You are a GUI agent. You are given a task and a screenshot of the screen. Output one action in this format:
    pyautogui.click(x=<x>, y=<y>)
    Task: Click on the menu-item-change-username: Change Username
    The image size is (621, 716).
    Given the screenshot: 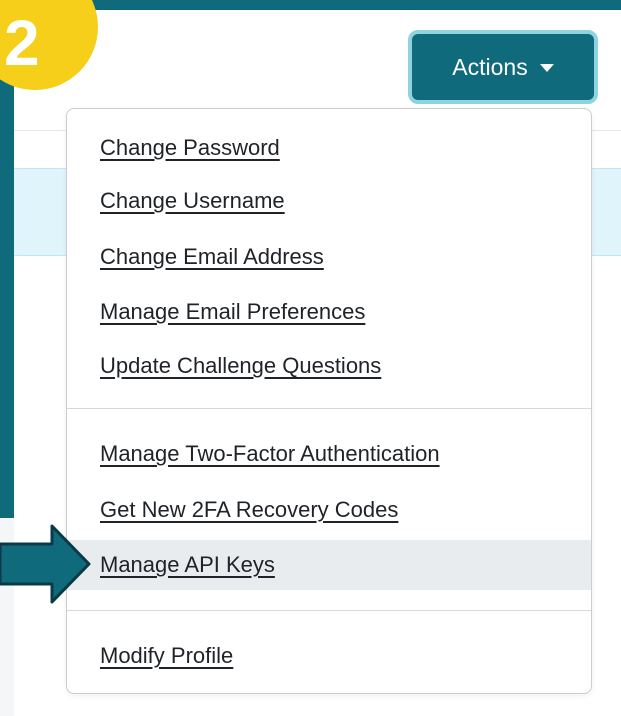 What is the action you would take?
    pyautogui.click(x=329, y=201)
    